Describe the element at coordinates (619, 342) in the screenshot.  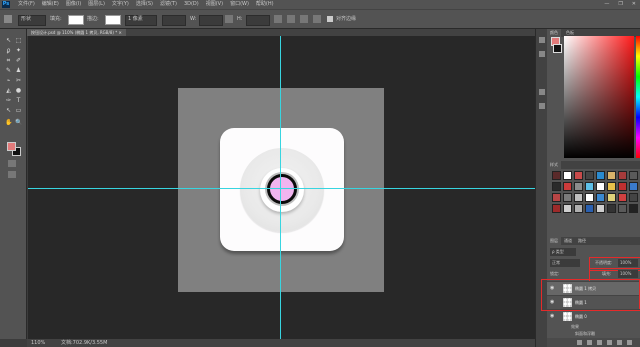
I see `new-layer-icon` at that location.